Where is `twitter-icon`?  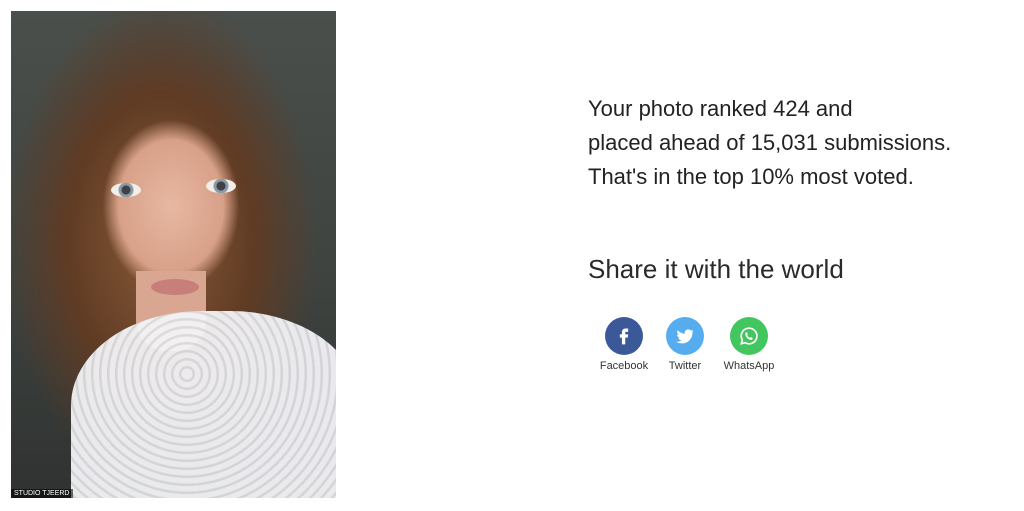 twitter-icon is located at coordinates (685, 336).